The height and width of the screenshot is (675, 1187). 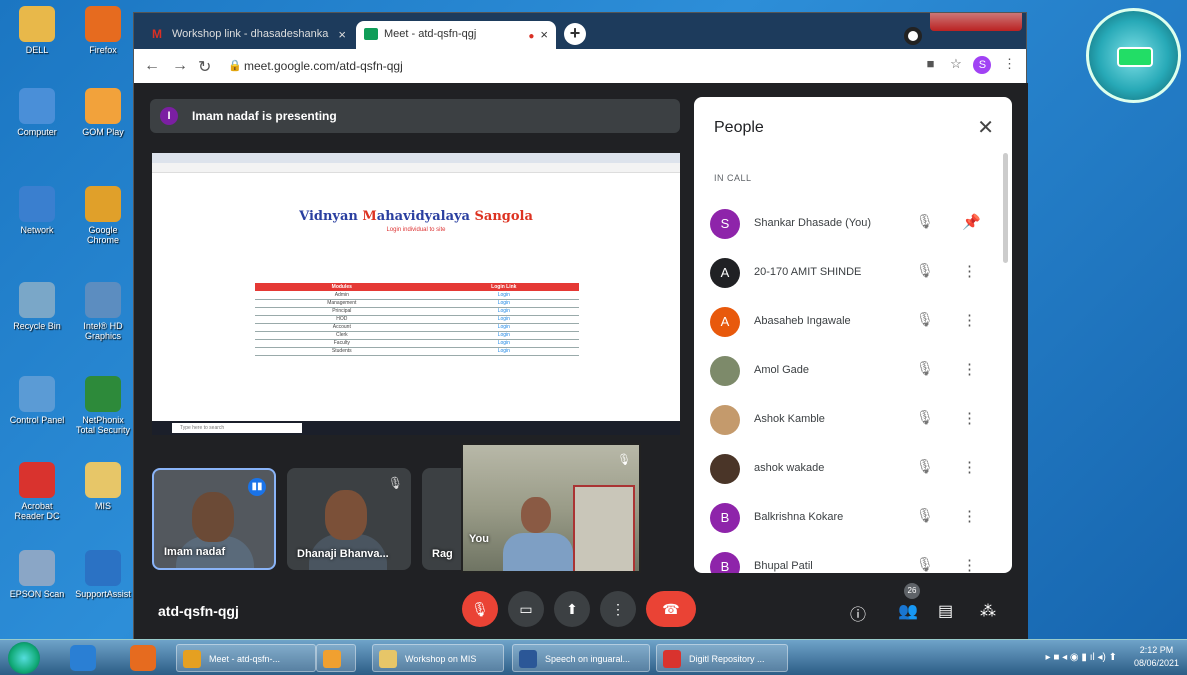 What do you see at coordinates (24, 658) in the screenshot?
I see `start-button` at bounding box center [24, 658].